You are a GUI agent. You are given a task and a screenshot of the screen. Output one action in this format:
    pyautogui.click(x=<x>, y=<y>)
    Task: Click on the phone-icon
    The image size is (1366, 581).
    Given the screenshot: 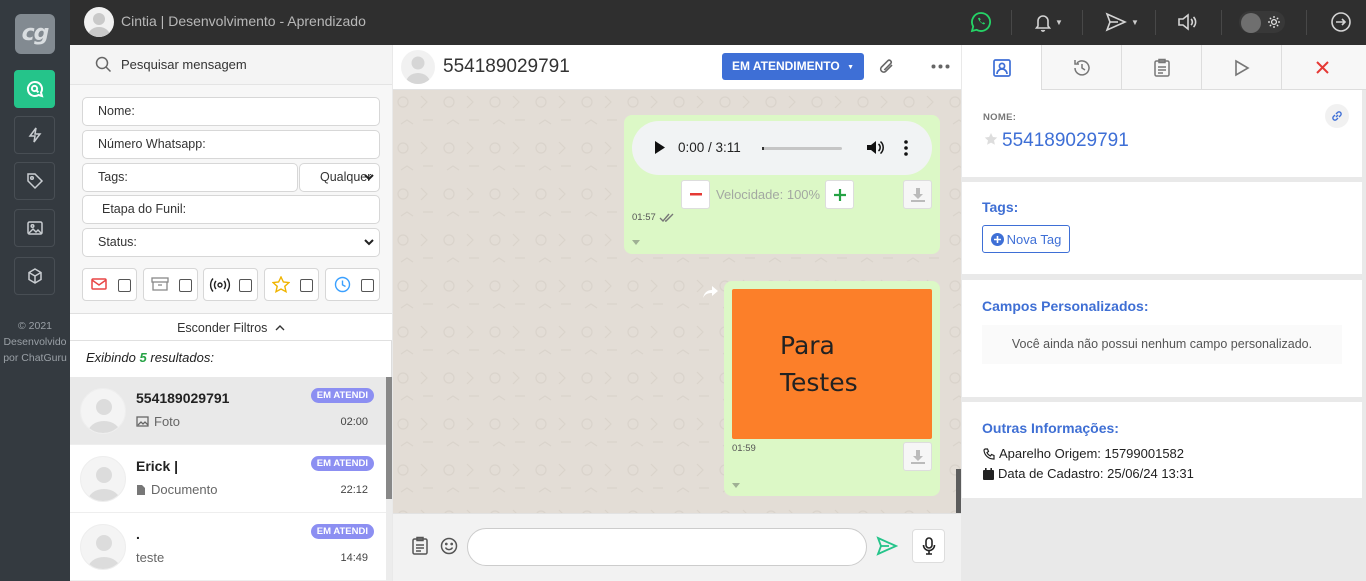 What is the action you would take?
    pyautogui.click(x=989, y=453)
    